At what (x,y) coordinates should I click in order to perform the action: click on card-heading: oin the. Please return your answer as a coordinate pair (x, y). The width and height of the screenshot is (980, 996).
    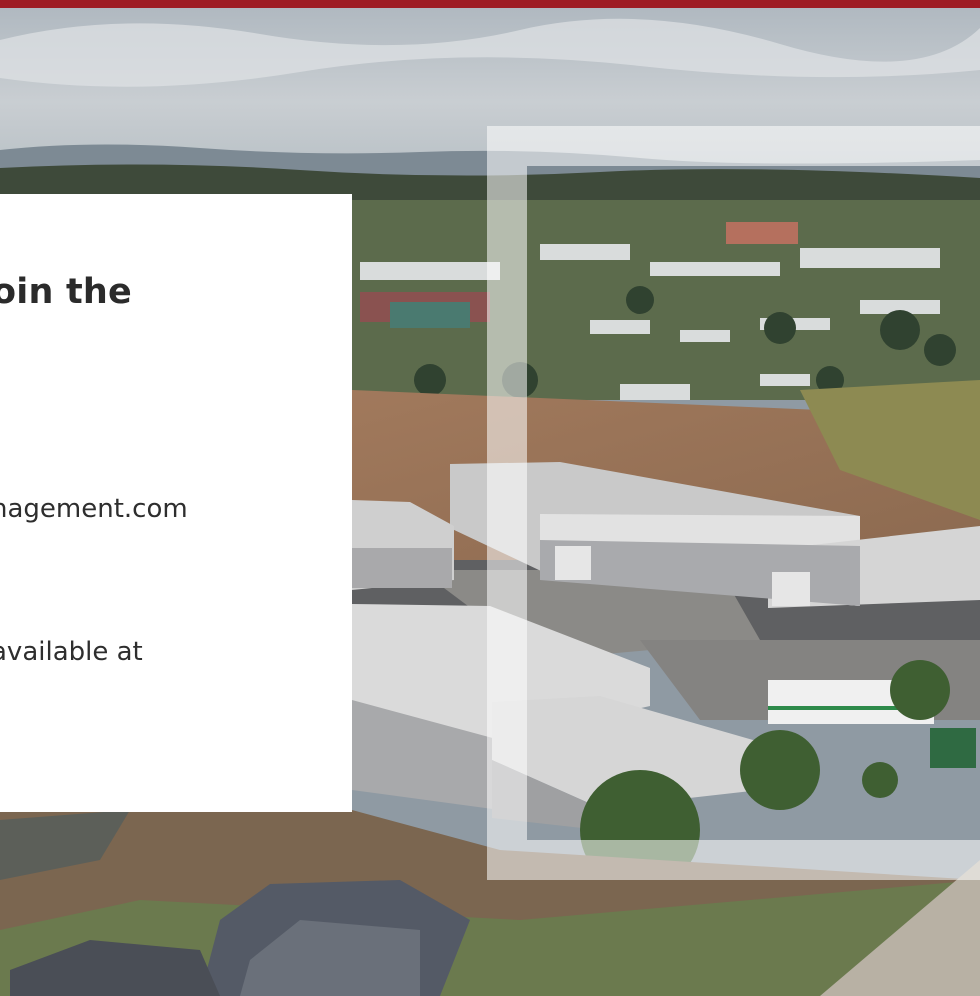
    Looking at the image, I should click on (66, 292).